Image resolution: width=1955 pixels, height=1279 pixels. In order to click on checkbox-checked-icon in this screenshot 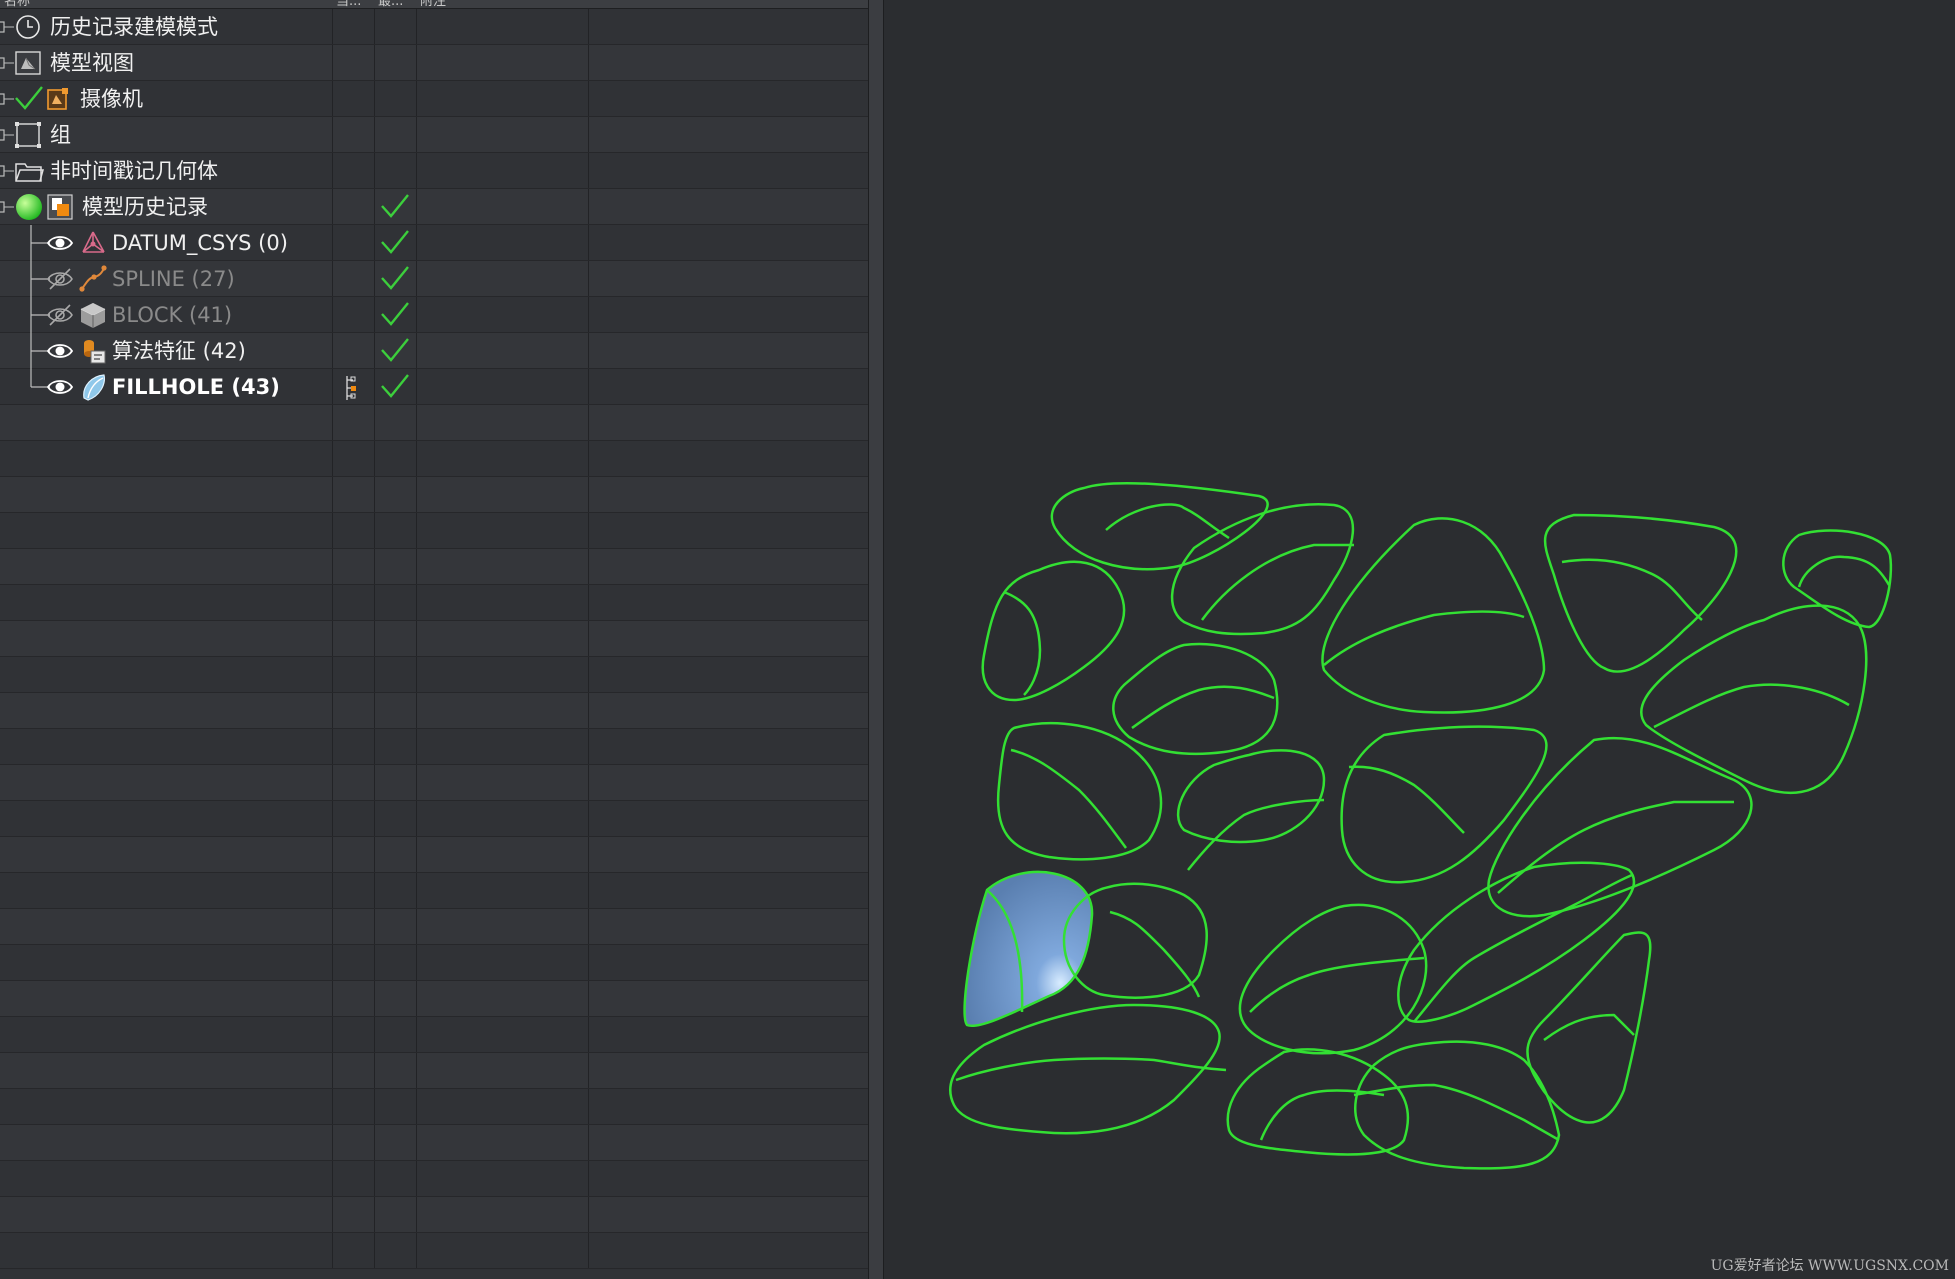, I will do `click(29, 100)`.